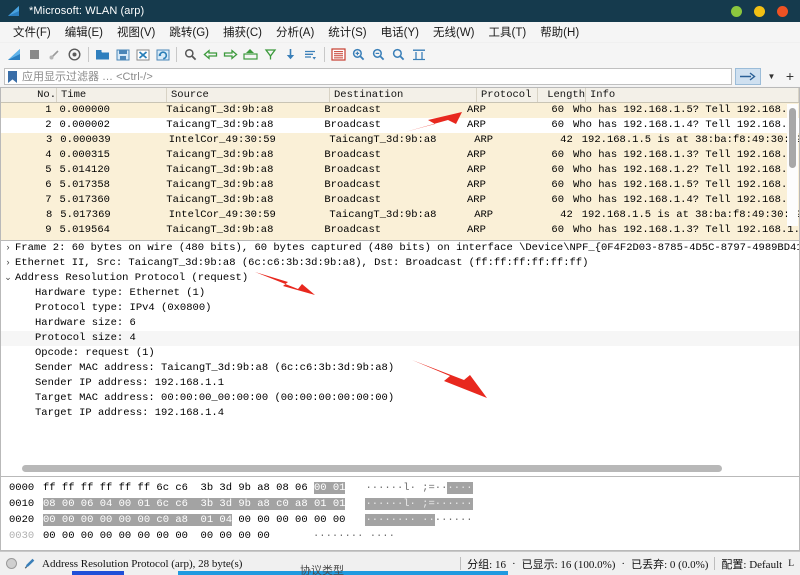 The image size is (800, 575). What do you see at coordinates (22, 536) in the screenshot?
I see `hex-offset: 0030` at bounding box center [22, 536].